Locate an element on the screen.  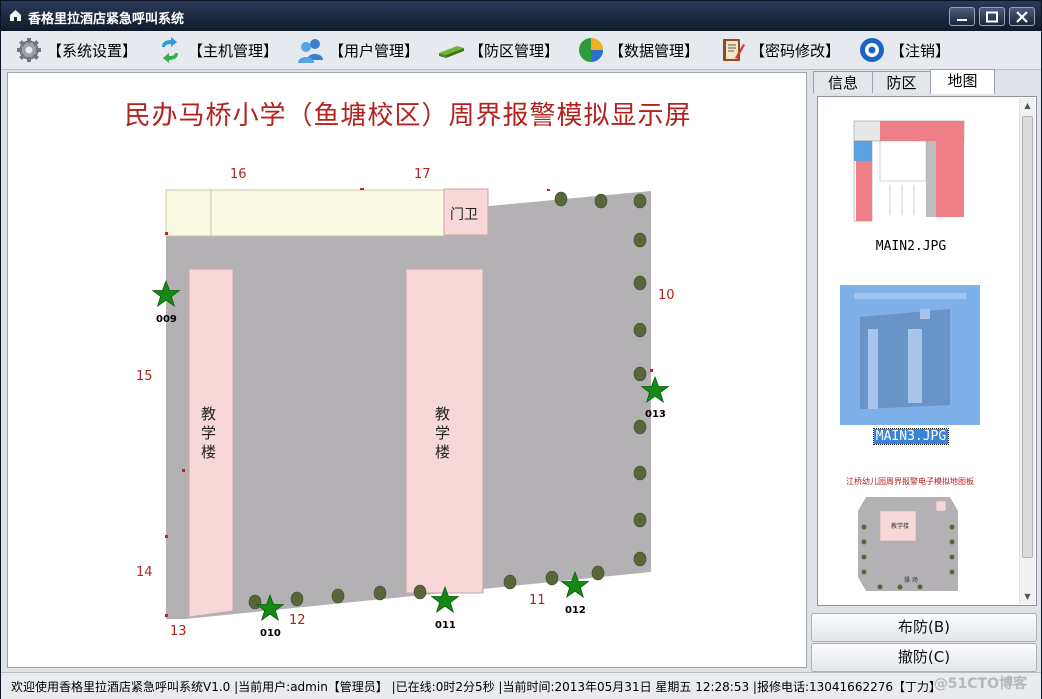
building-label-left: 教学楼 is located at coordinates (209, 433).